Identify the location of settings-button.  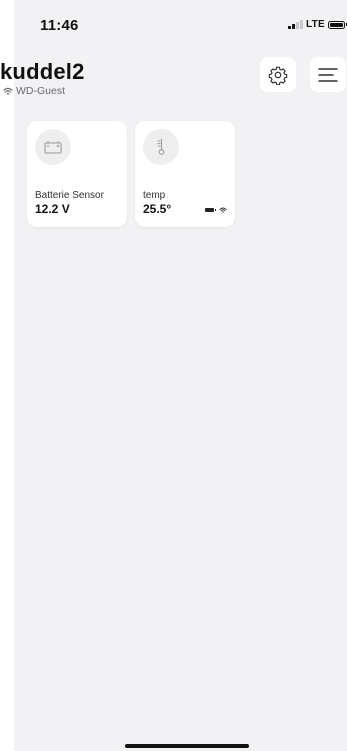
(278, 74).